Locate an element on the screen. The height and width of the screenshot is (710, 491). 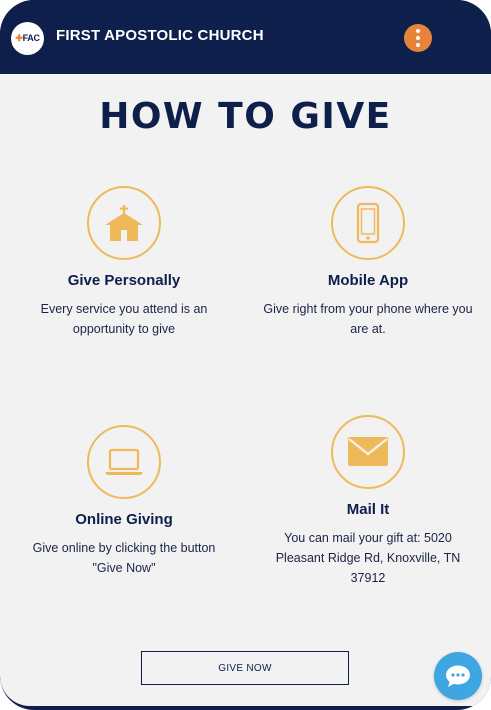
item-title: Mobile App is located at coordinates (368, 280).